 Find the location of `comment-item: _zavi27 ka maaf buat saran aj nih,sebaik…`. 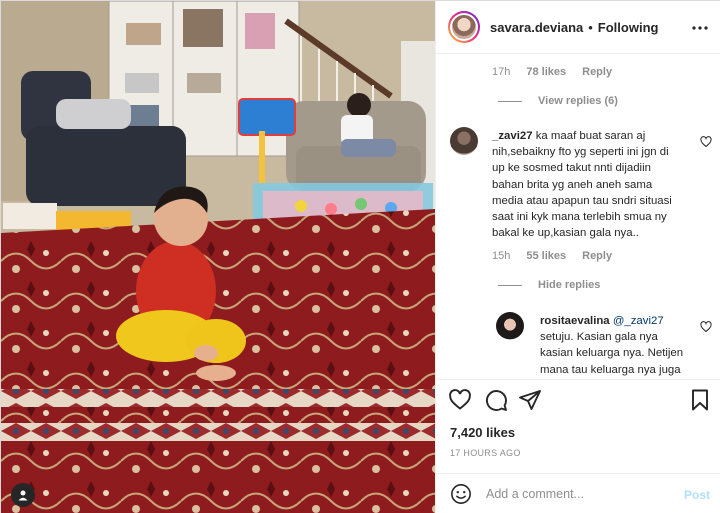

comment-item: _zavi27 ka maaf buat saran aj nih,sebaik… is located at coordinates (578, 194).